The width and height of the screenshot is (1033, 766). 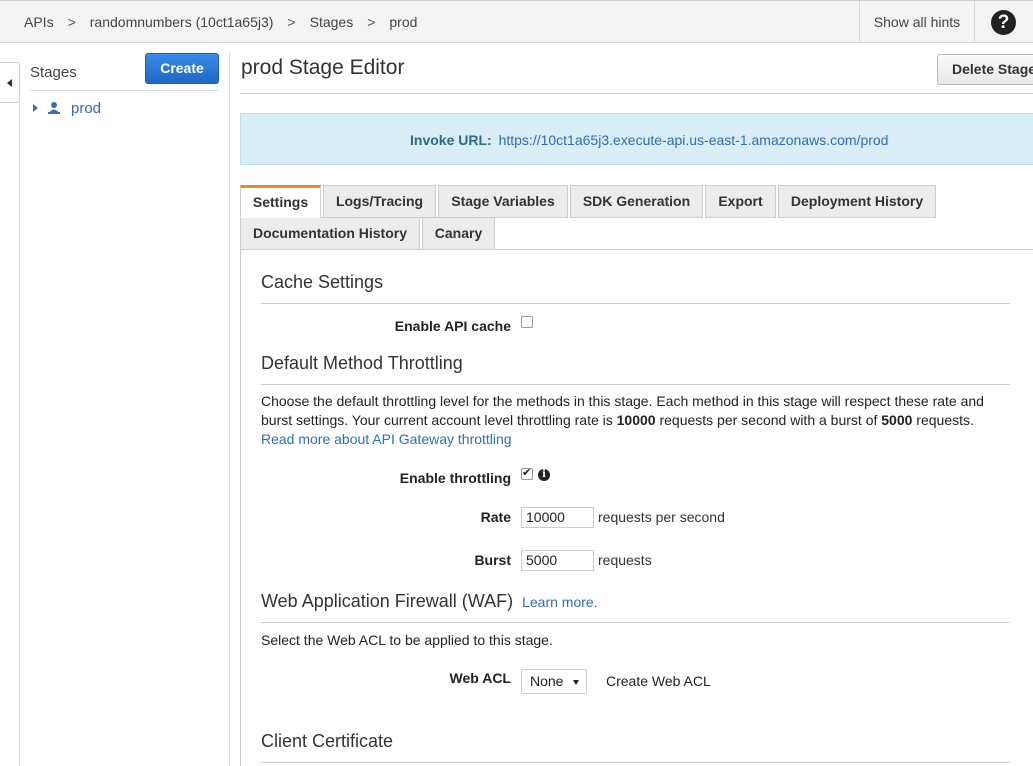 What do you see at coordinates (323, 67) in the screenshot?
I see `page-title: prod Stage Editor` at bounding box center [323, 67].